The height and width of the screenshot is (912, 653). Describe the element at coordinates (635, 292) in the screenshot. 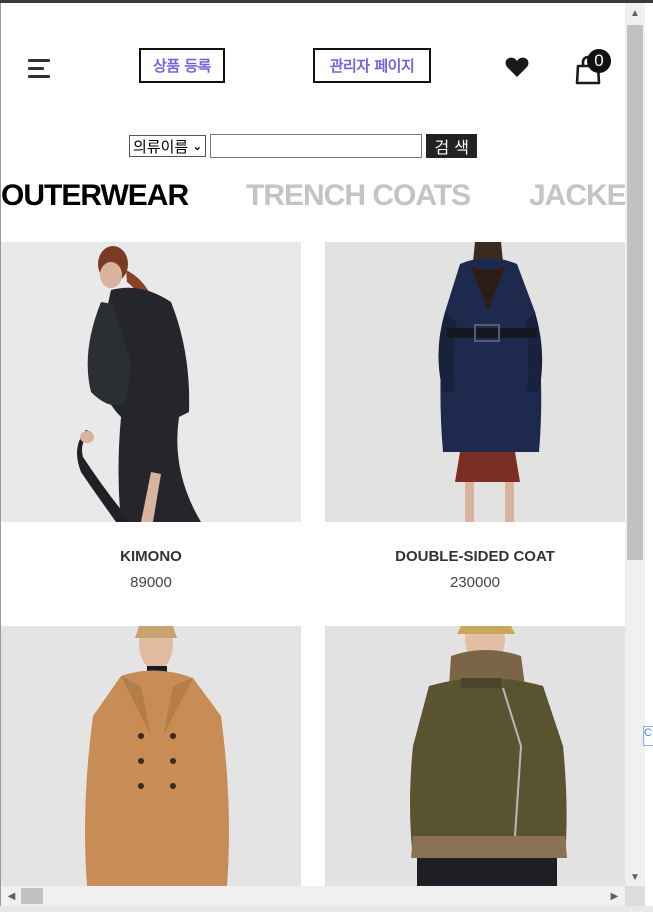

I see `vertical-scroll-thumb` at that location.